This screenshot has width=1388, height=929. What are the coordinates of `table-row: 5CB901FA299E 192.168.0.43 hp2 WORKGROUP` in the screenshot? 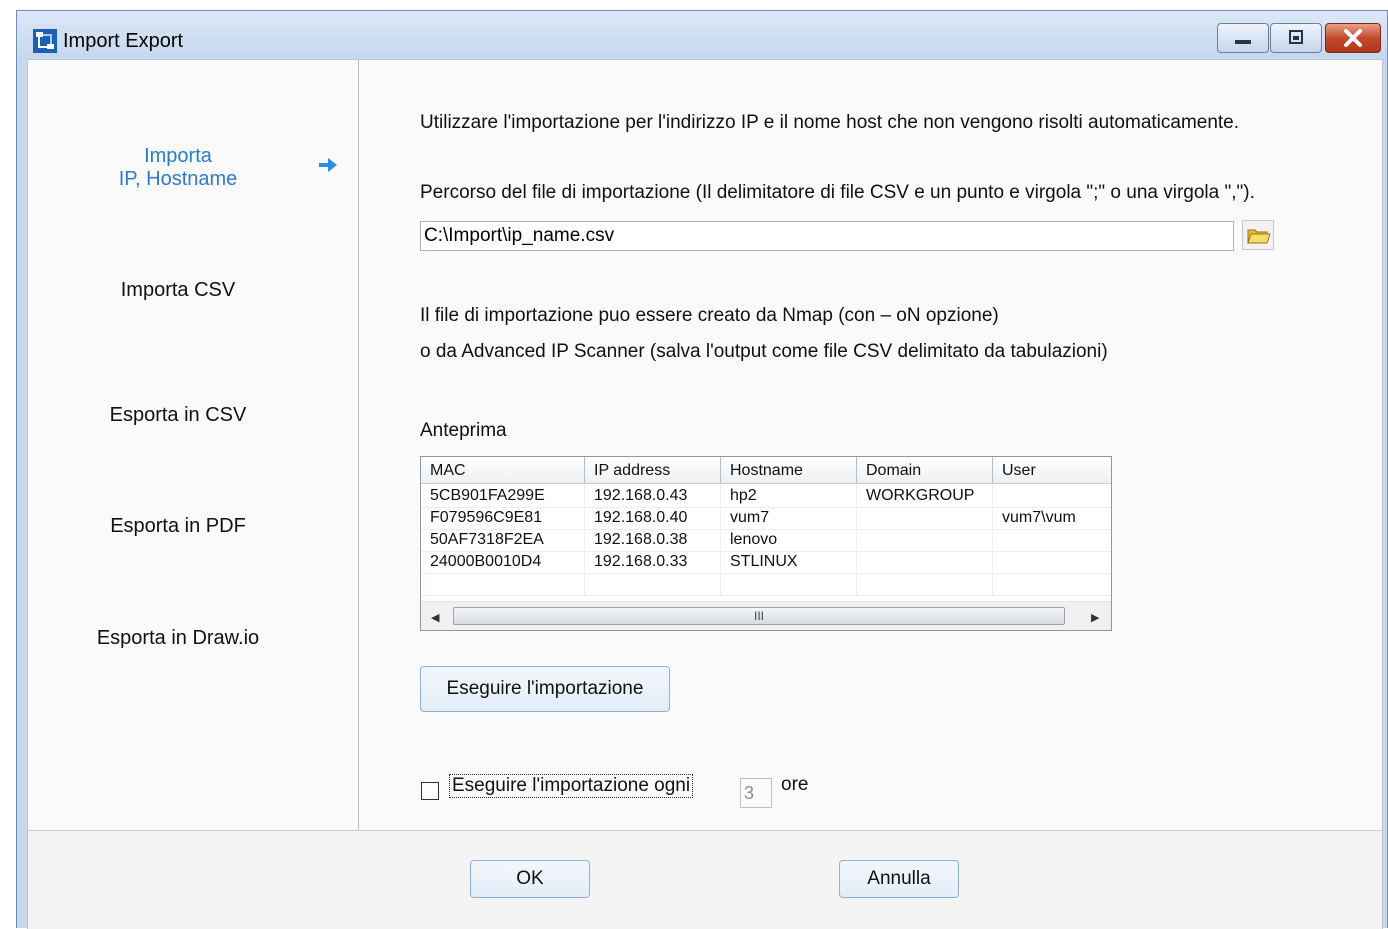 It's located at (766, 496).